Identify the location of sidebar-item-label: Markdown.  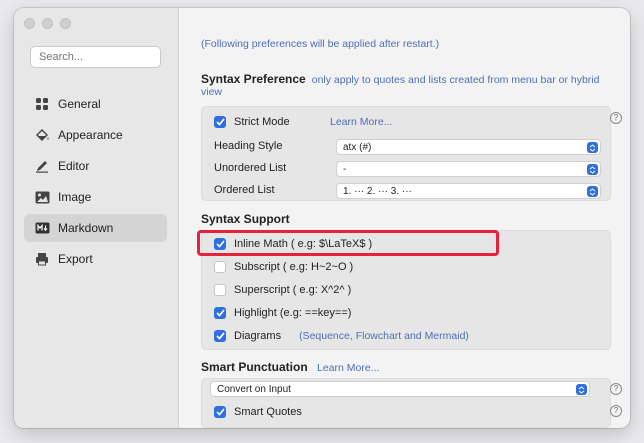
(86, 228).